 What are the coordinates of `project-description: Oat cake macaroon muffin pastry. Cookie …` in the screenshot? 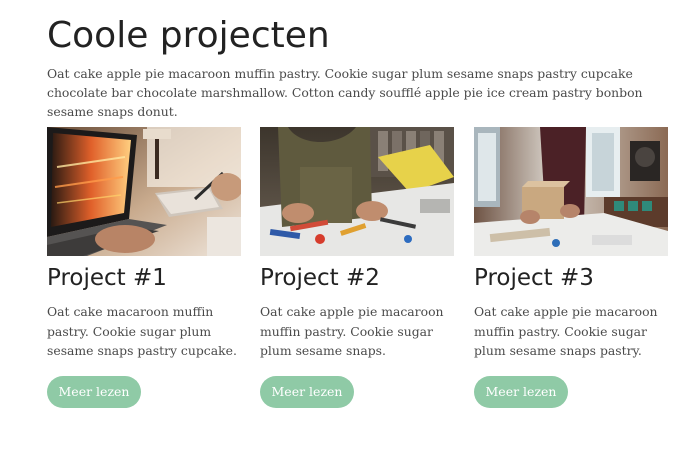 It's located at (142, 331).